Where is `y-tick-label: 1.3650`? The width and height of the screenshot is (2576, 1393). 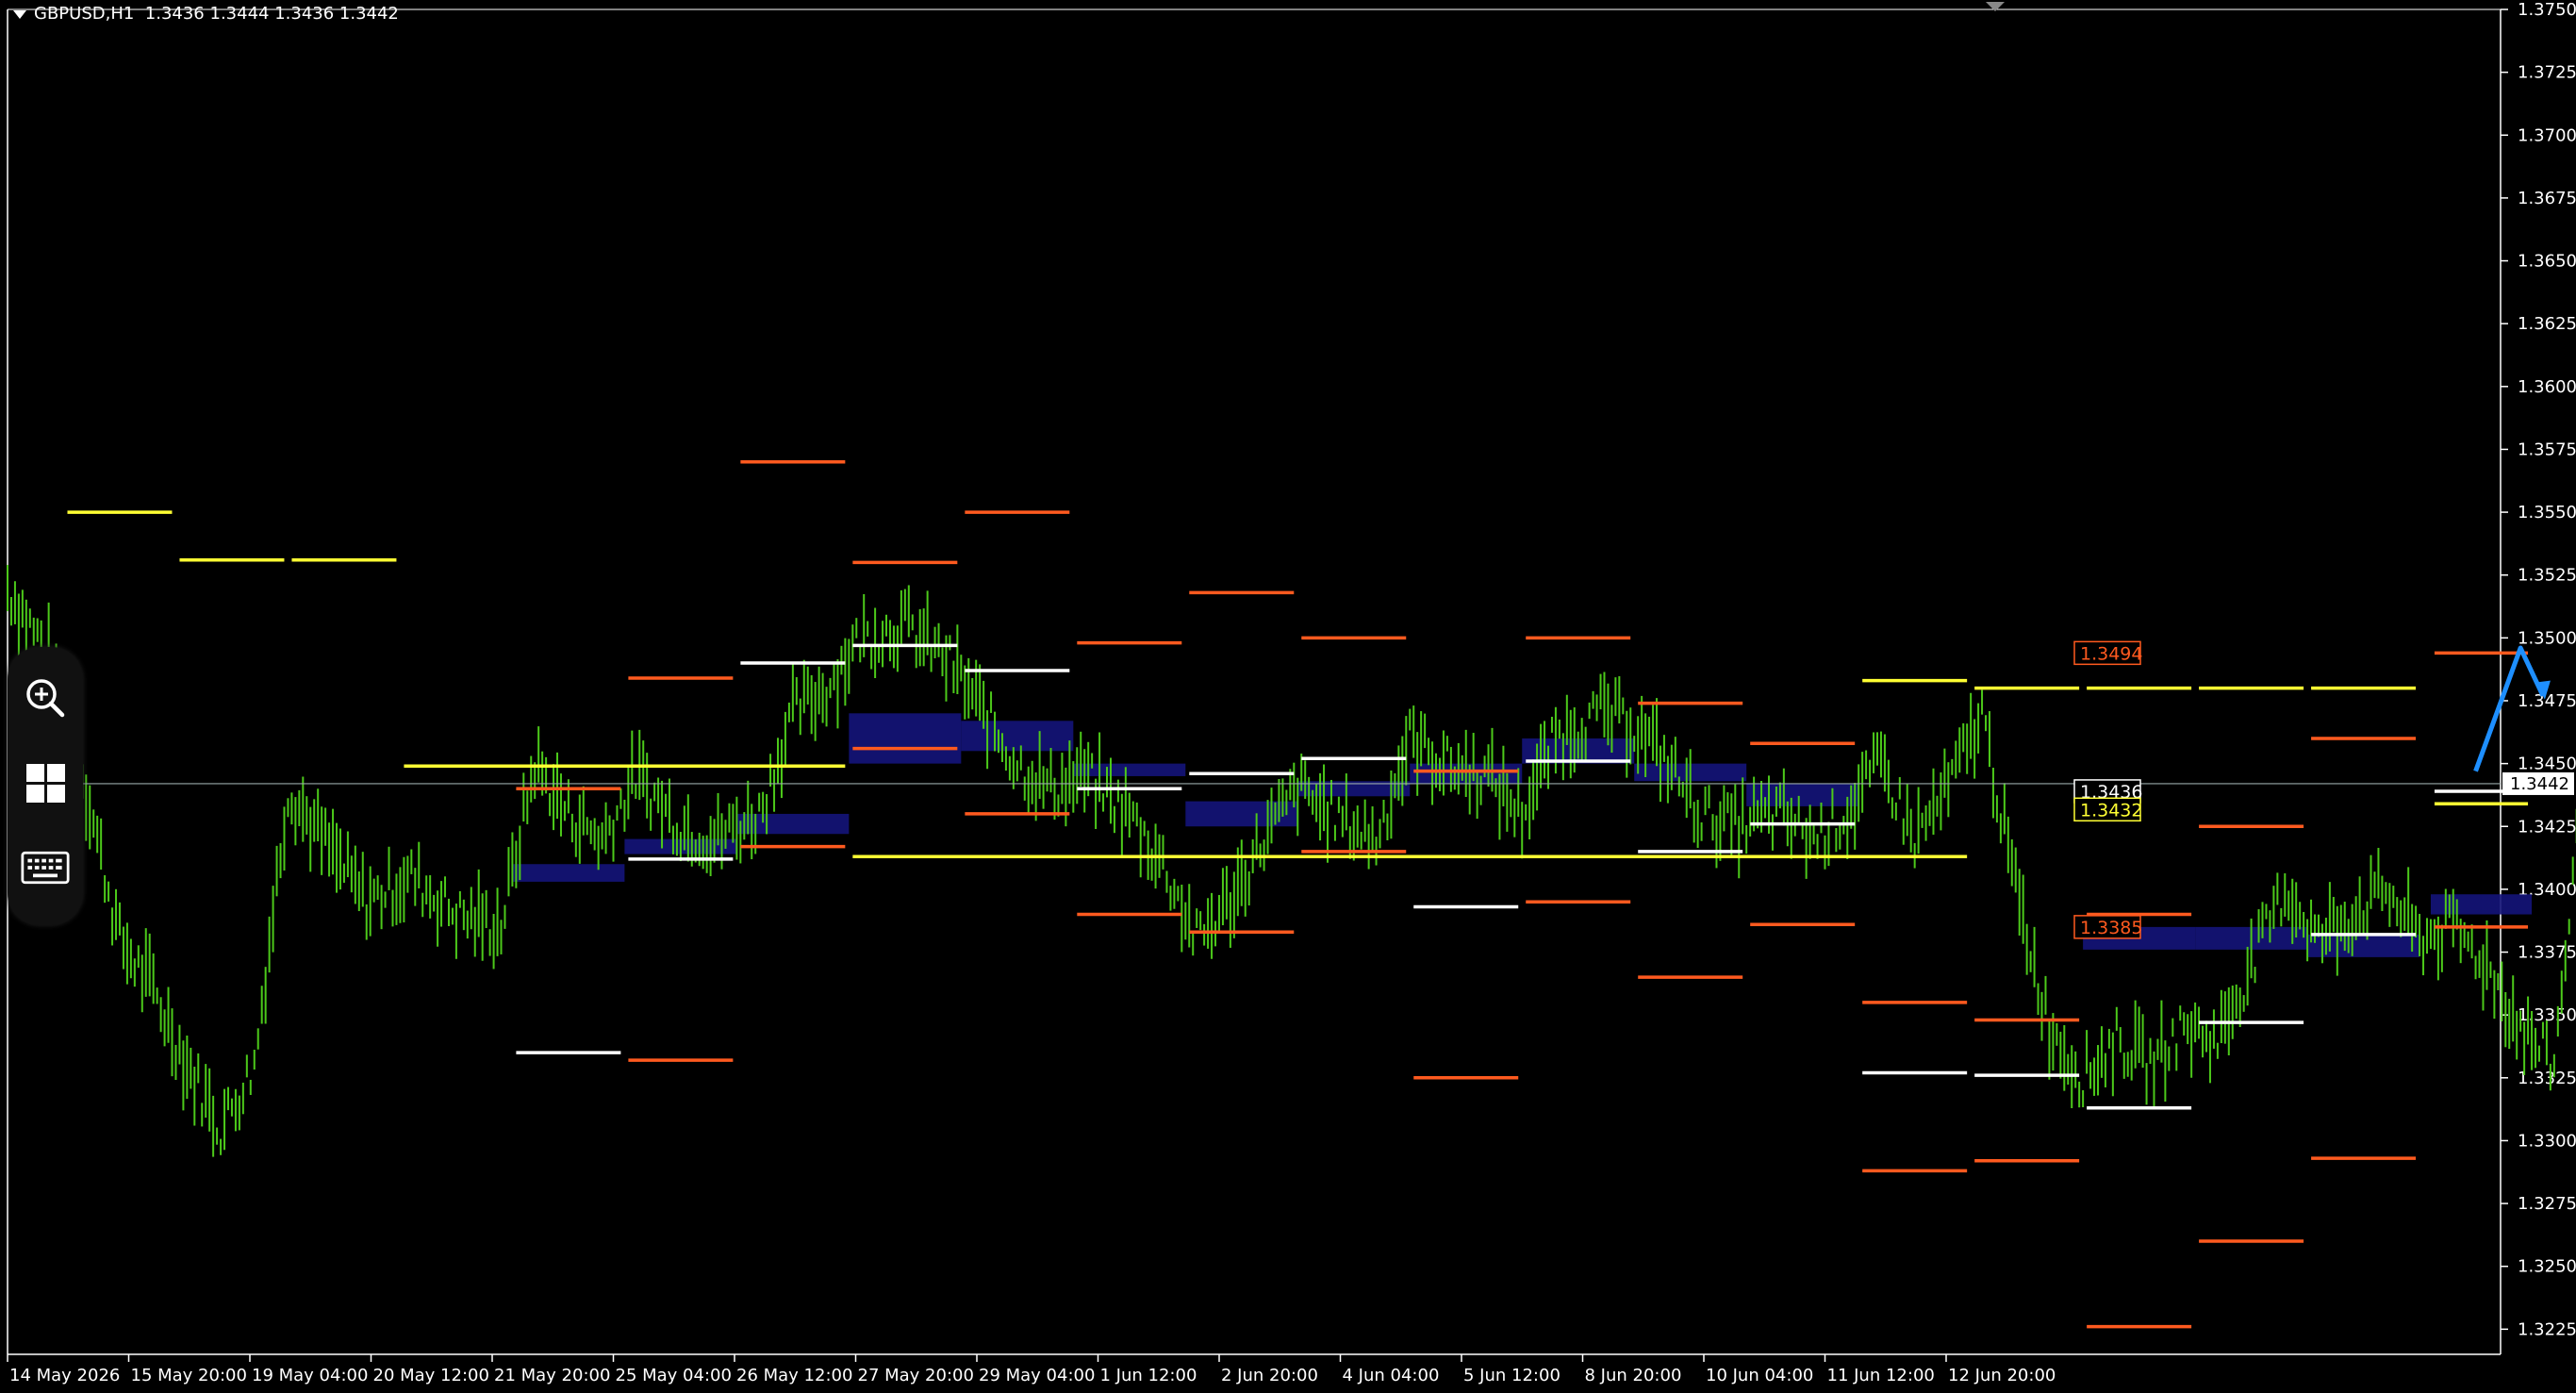 y-tick-label: 1.3650 is located at coordinates (2547, 262).